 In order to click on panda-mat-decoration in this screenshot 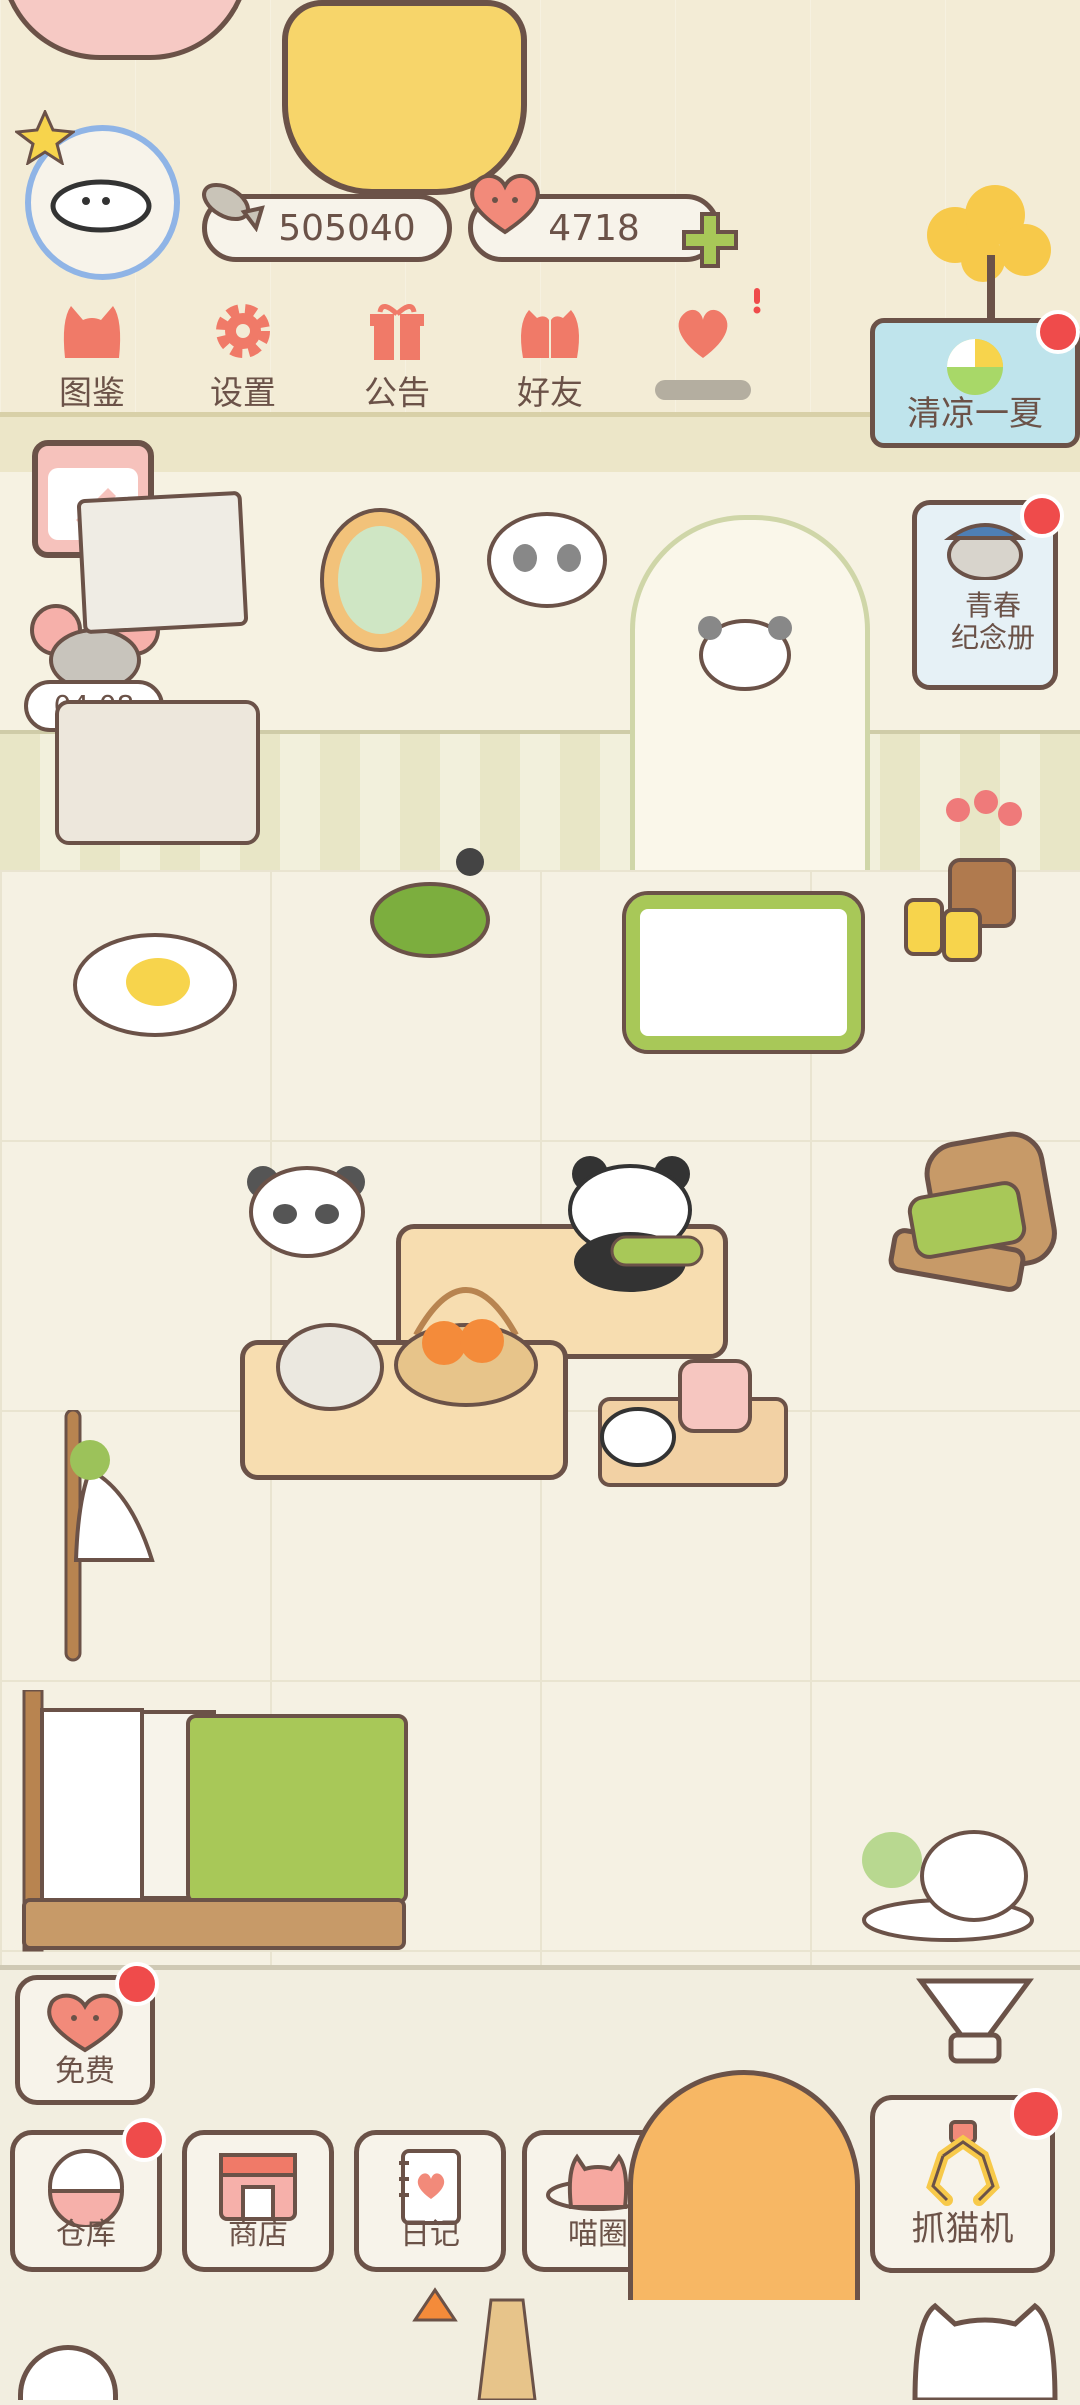, I will do `click(743, 972)`.